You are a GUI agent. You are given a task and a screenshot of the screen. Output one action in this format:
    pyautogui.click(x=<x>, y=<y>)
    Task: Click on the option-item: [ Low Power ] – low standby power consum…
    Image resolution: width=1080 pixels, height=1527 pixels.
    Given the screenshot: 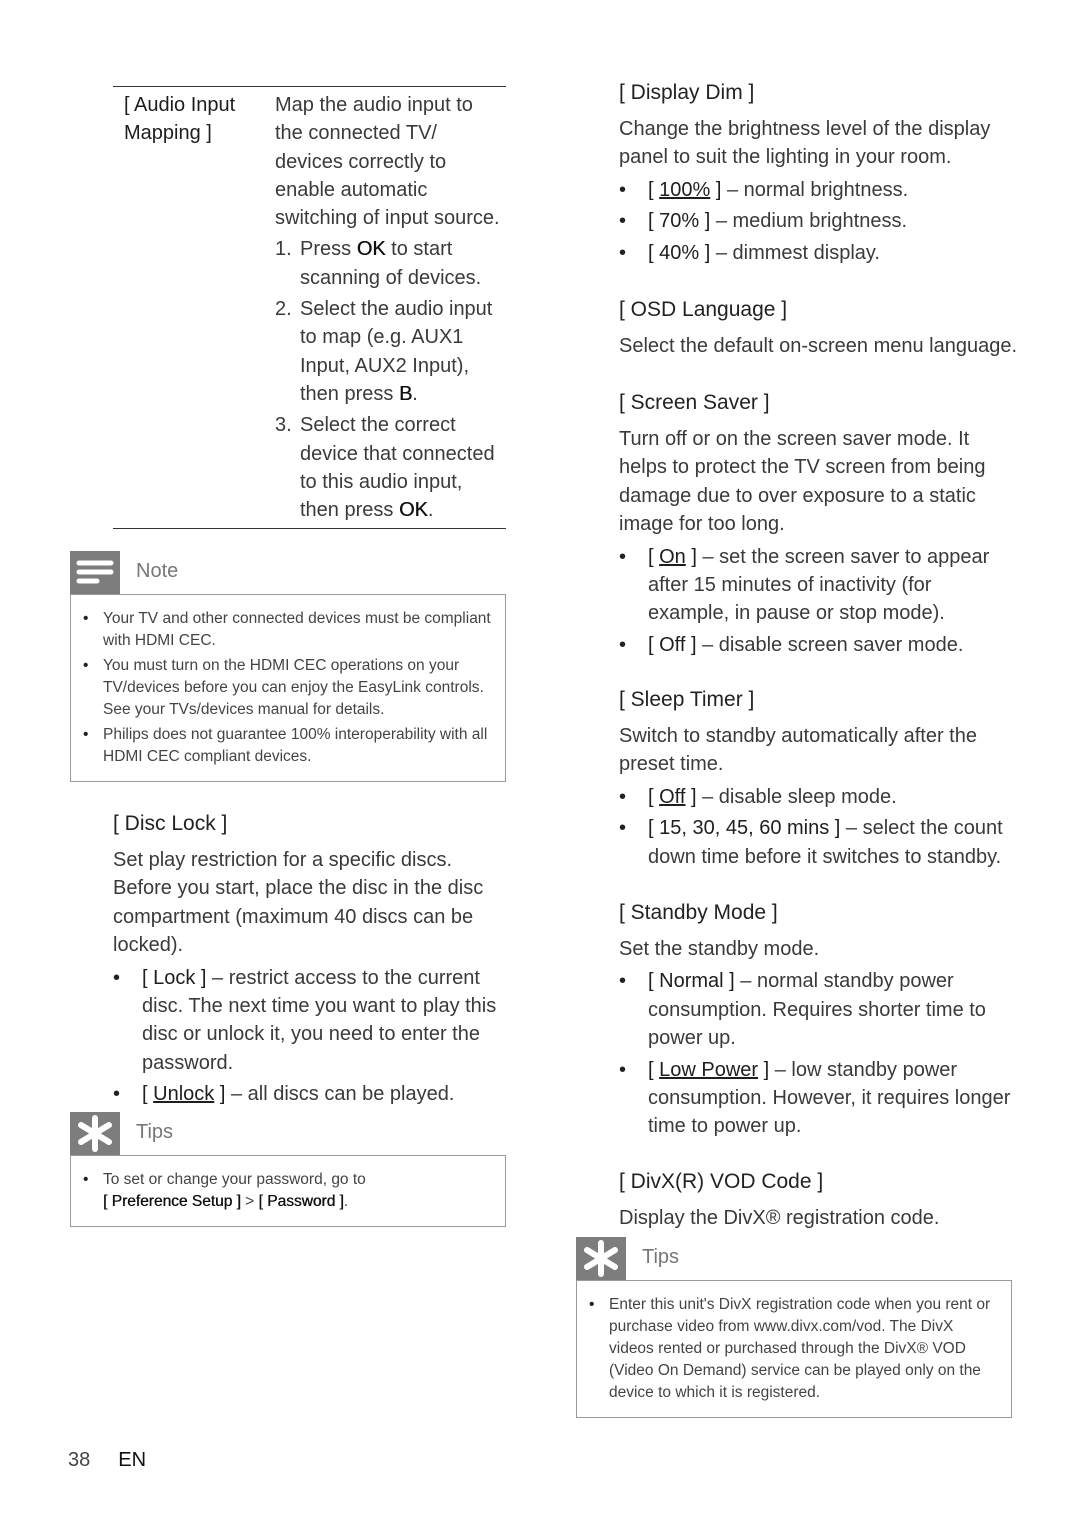 What is the action you would take?
    pyautogui.click(x=816, y=1098)
    